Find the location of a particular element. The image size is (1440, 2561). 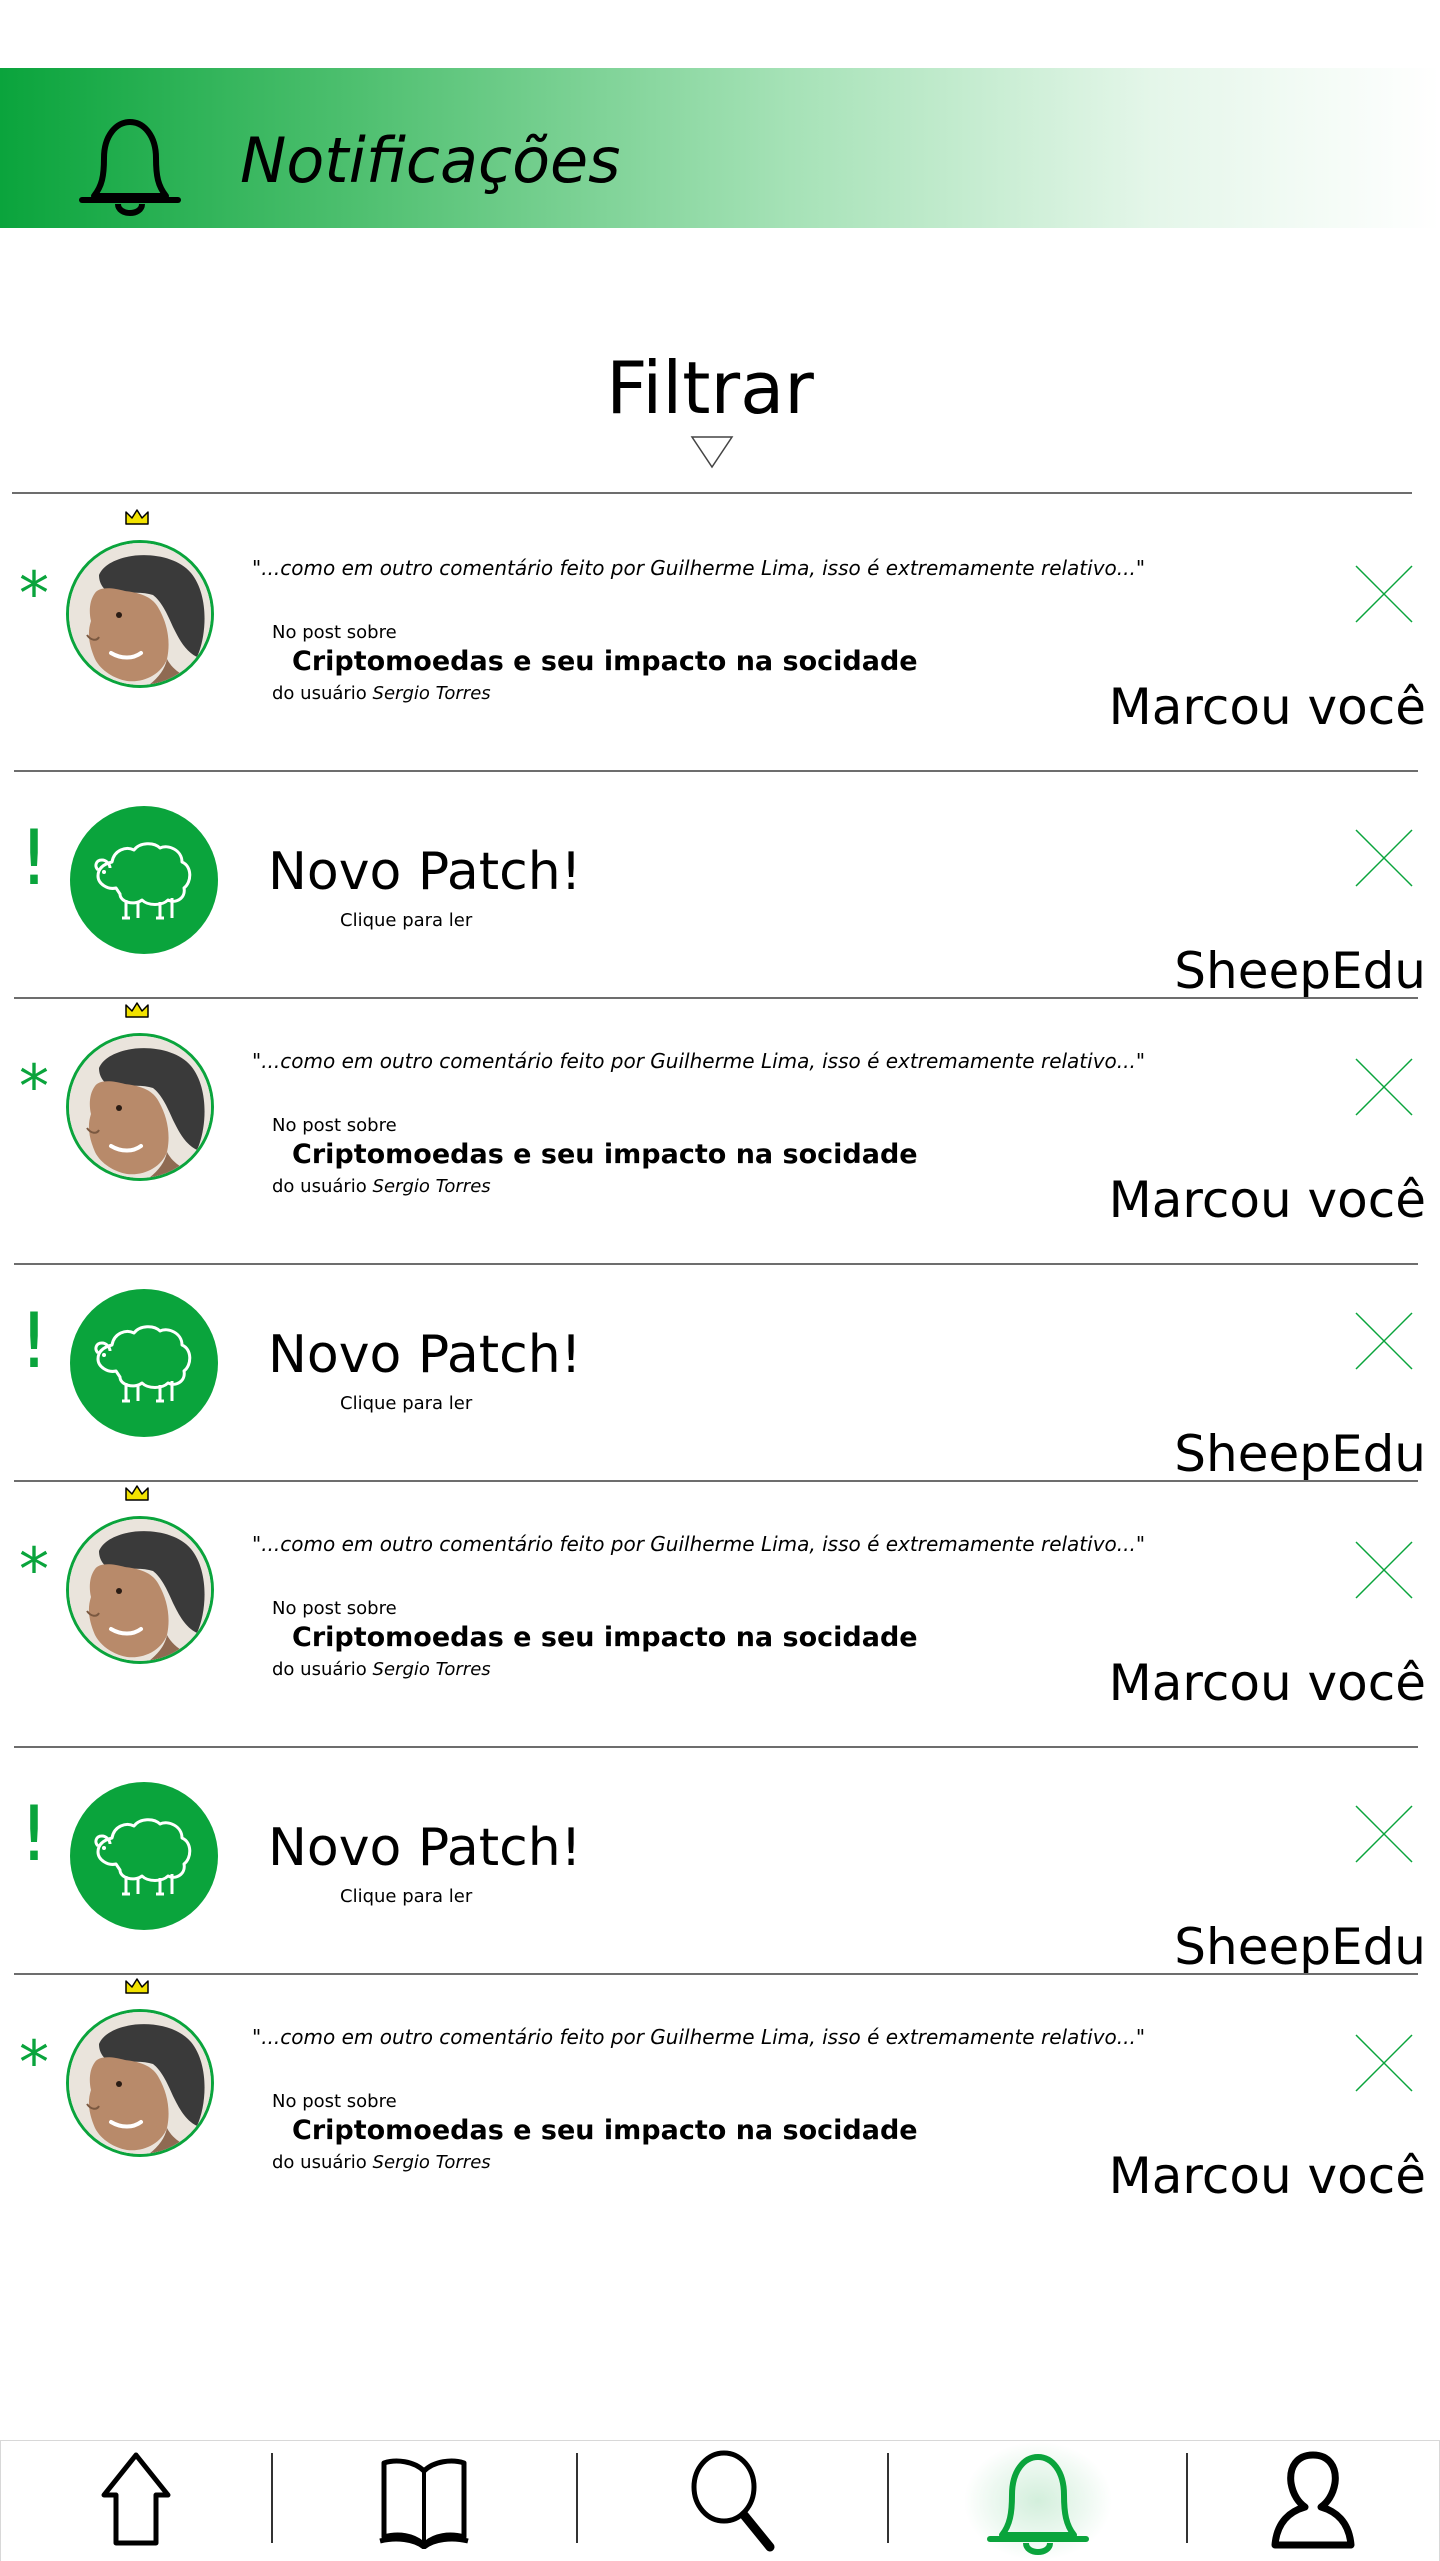

nav-notifications is located at coordinates (1038, 2501).